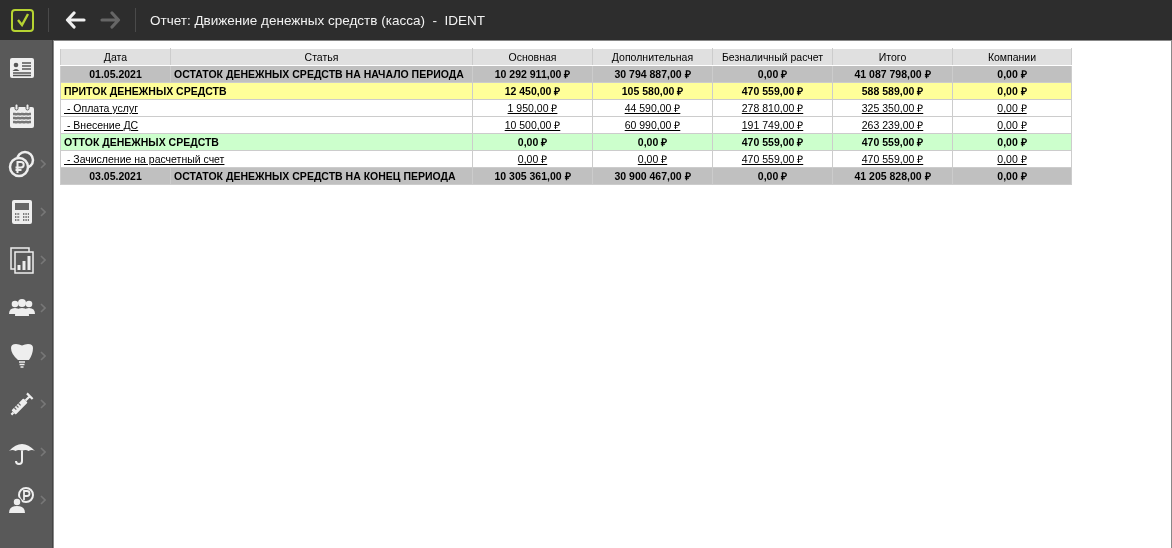  I want to click on table-cell: 41 087 798,00 ₽, so click(892, 74).